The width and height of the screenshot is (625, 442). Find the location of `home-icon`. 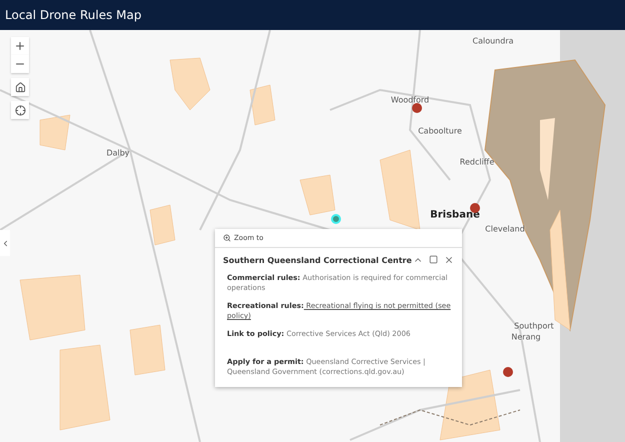

home-icon is located at coordinates (20, 87).